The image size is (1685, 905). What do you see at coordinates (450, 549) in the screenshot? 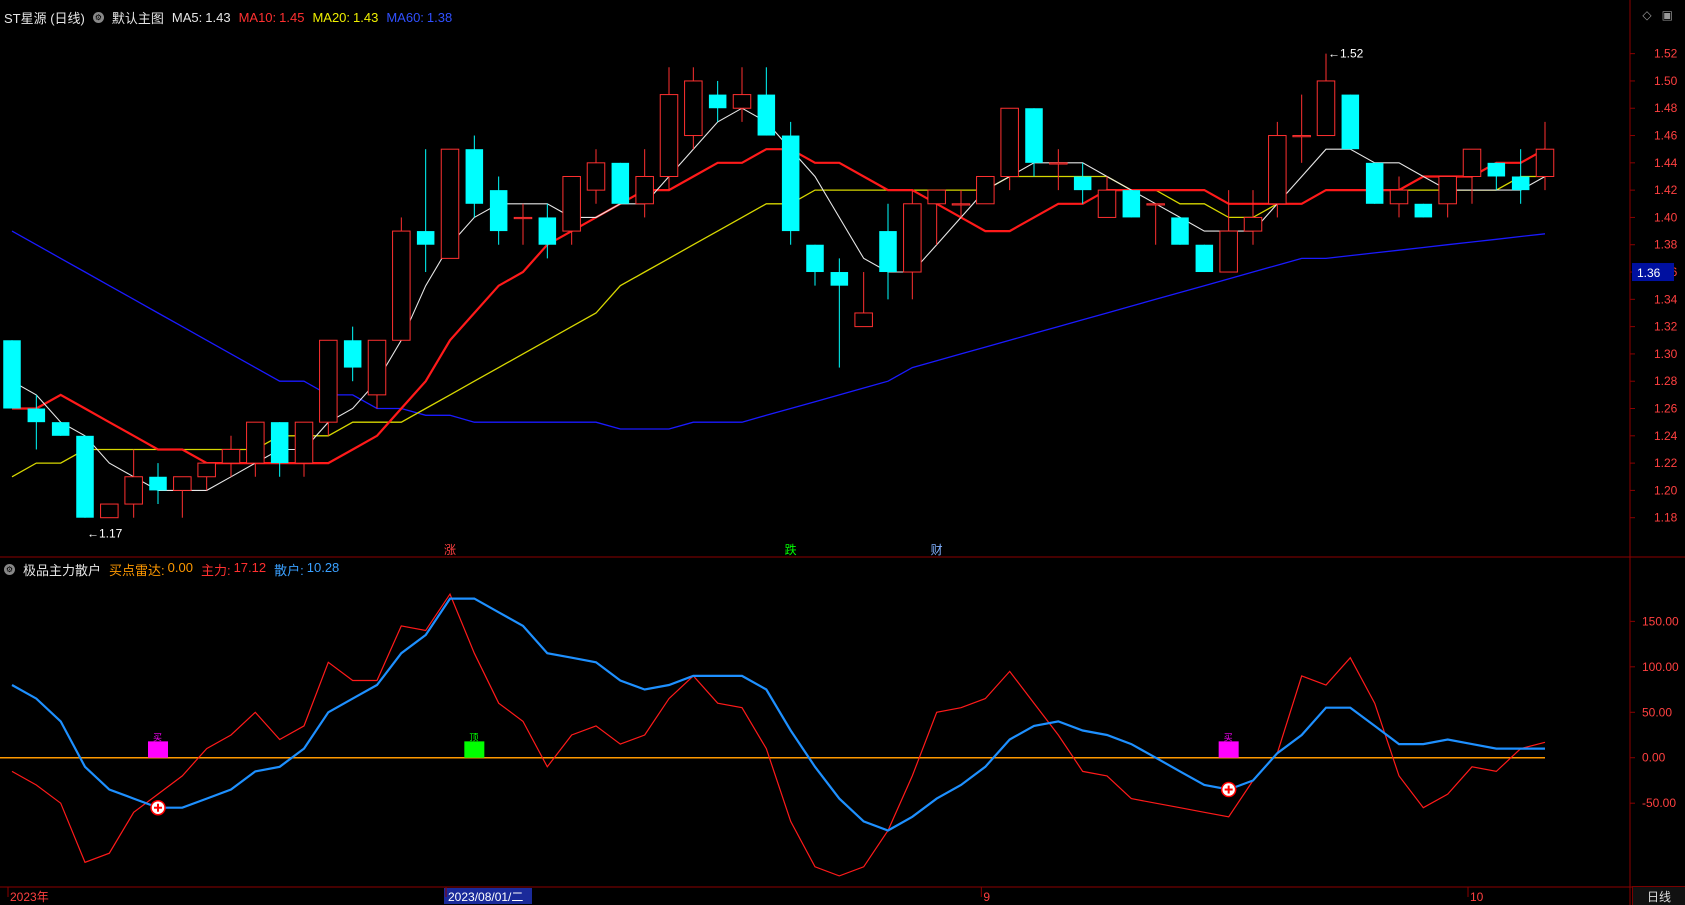
I see `event-marker: 涨` at bounding box center [450, 549].